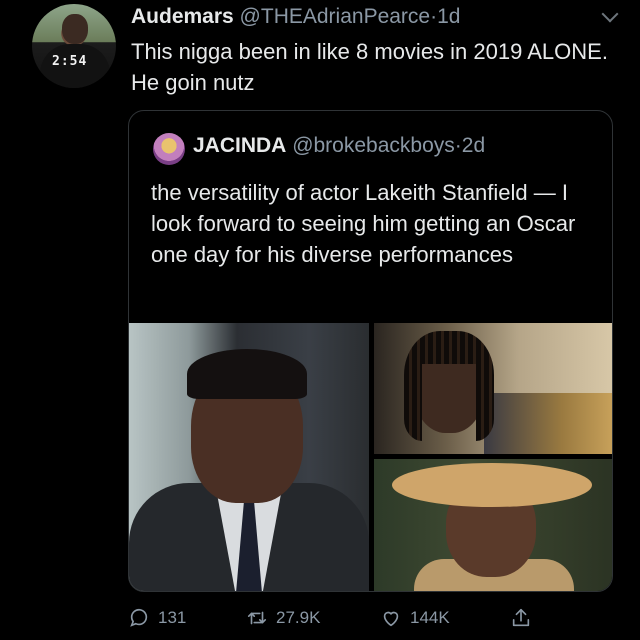 This screenshot has height=640, width=640. I want to click on timestamp: 1d, so click(448, 16).